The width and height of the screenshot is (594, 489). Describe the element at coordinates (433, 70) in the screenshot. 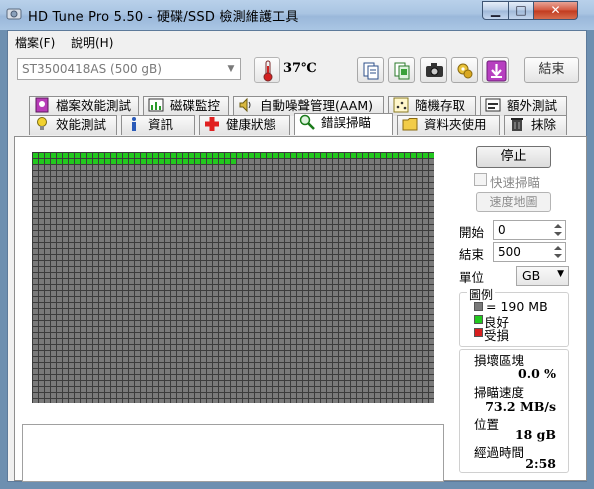

I see `screenshot-button` at that location.